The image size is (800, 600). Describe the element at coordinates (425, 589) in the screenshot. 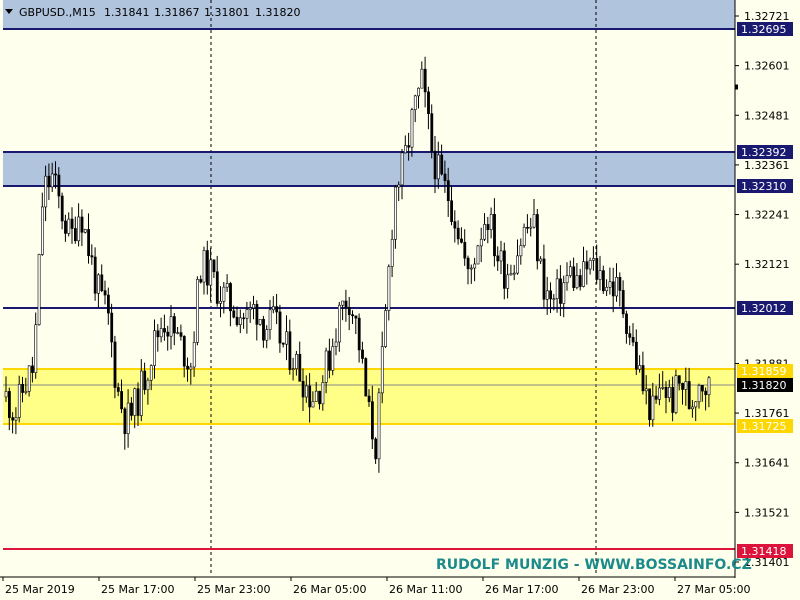

I see `time-tick-label: 26 Mar 11:00` at that location.